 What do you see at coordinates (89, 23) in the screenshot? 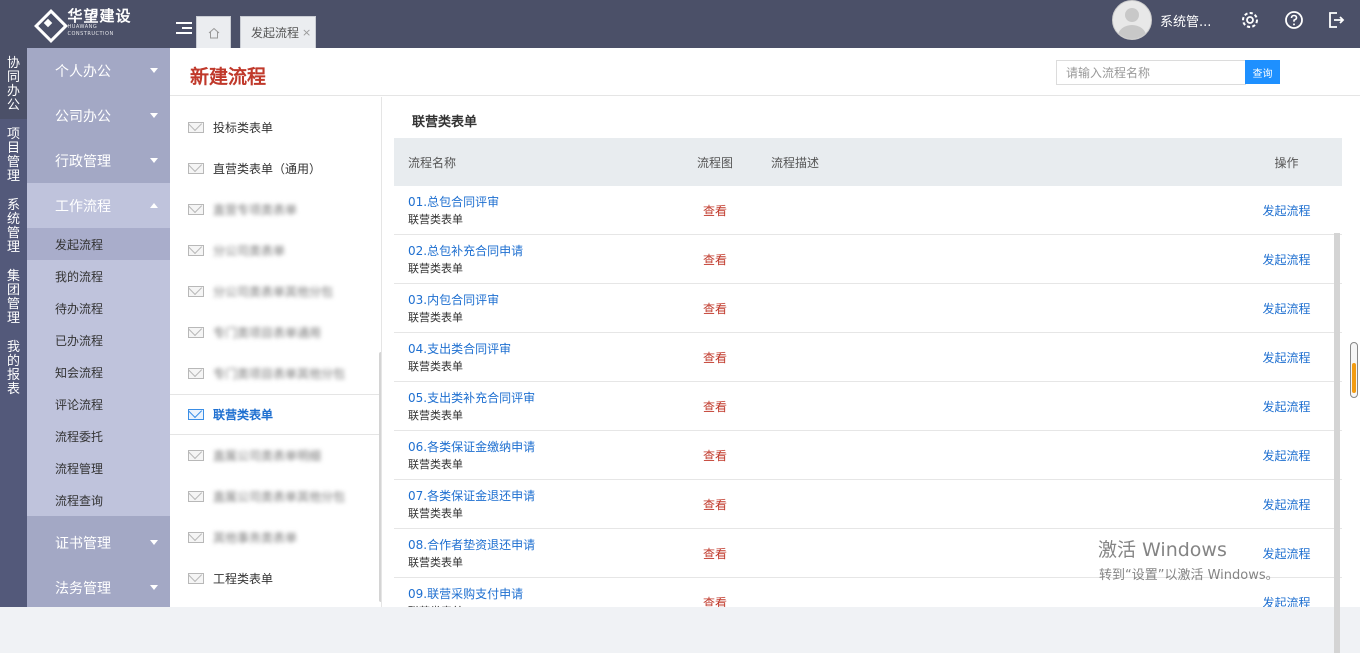
I see `company-logo: 华望建设 HUAWANG CONSTRUCTION` at bounding box center [89, 23].